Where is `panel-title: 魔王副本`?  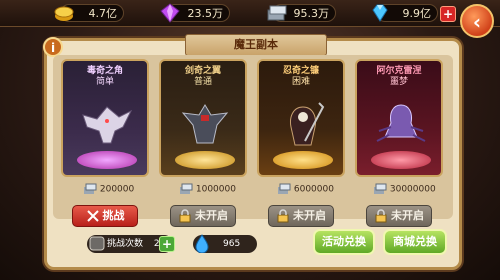
panel-title: 魔王副本 is located at coordinates (256, 45).